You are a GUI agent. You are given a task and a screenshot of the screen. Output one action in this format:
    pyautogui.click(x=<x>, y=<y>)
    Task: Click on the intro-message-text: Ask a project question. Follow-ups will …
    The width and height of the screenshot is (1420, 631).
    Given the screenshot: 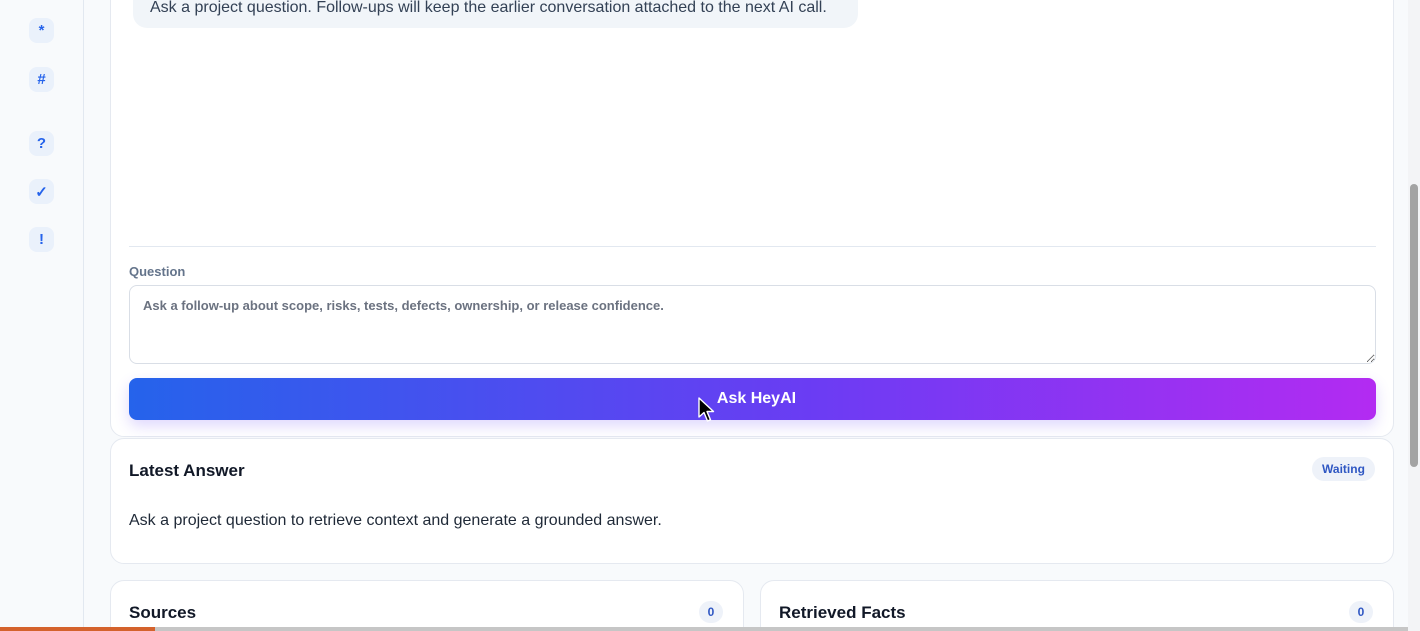 What is the action you would take?
    pyautogui.click(x=488, y=8)
    